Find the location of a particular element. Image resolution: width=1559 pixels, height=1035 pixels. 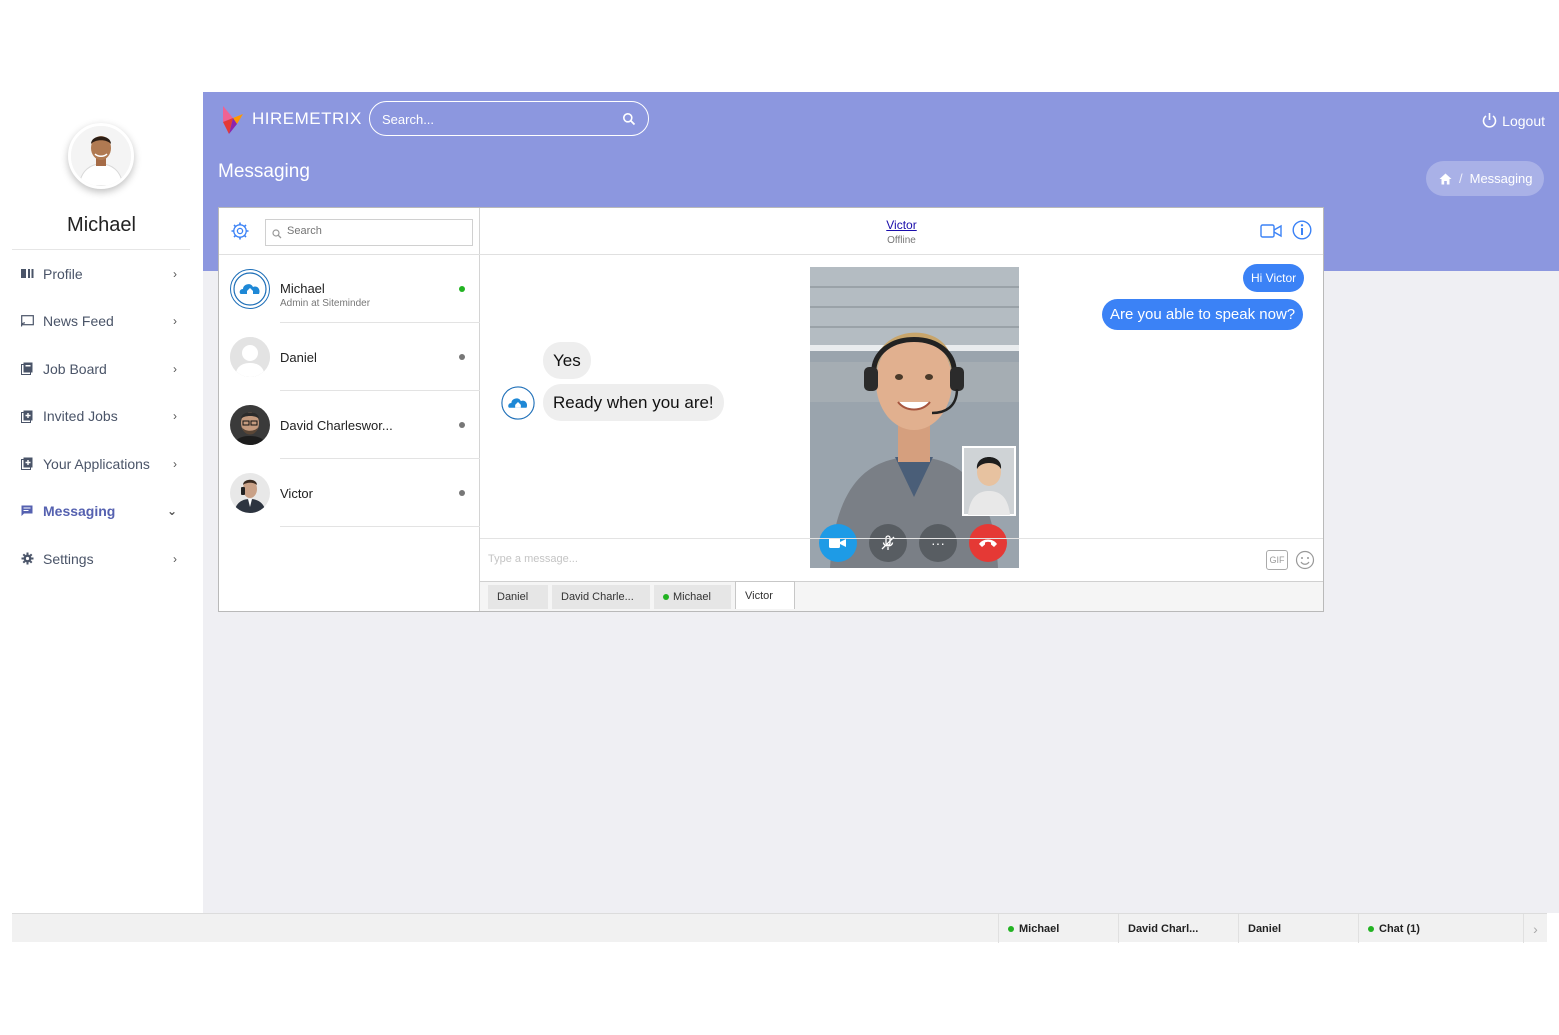

remote-video-feed is located at coordinates (914, 417).